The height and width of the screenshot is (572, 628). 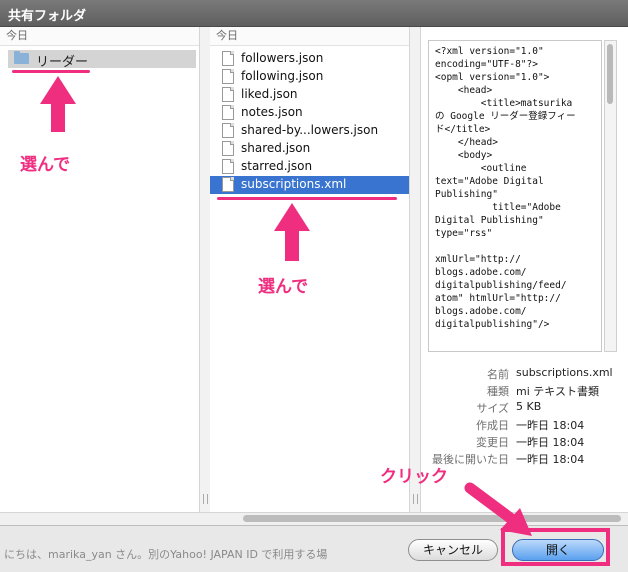 I want to click on info-row: 変更日 一昨日 18:04, so click(x=520, y=442).